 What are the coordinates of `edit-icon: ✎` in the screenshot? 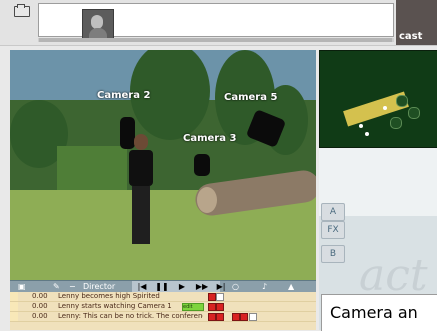 It's located at (56, 286).